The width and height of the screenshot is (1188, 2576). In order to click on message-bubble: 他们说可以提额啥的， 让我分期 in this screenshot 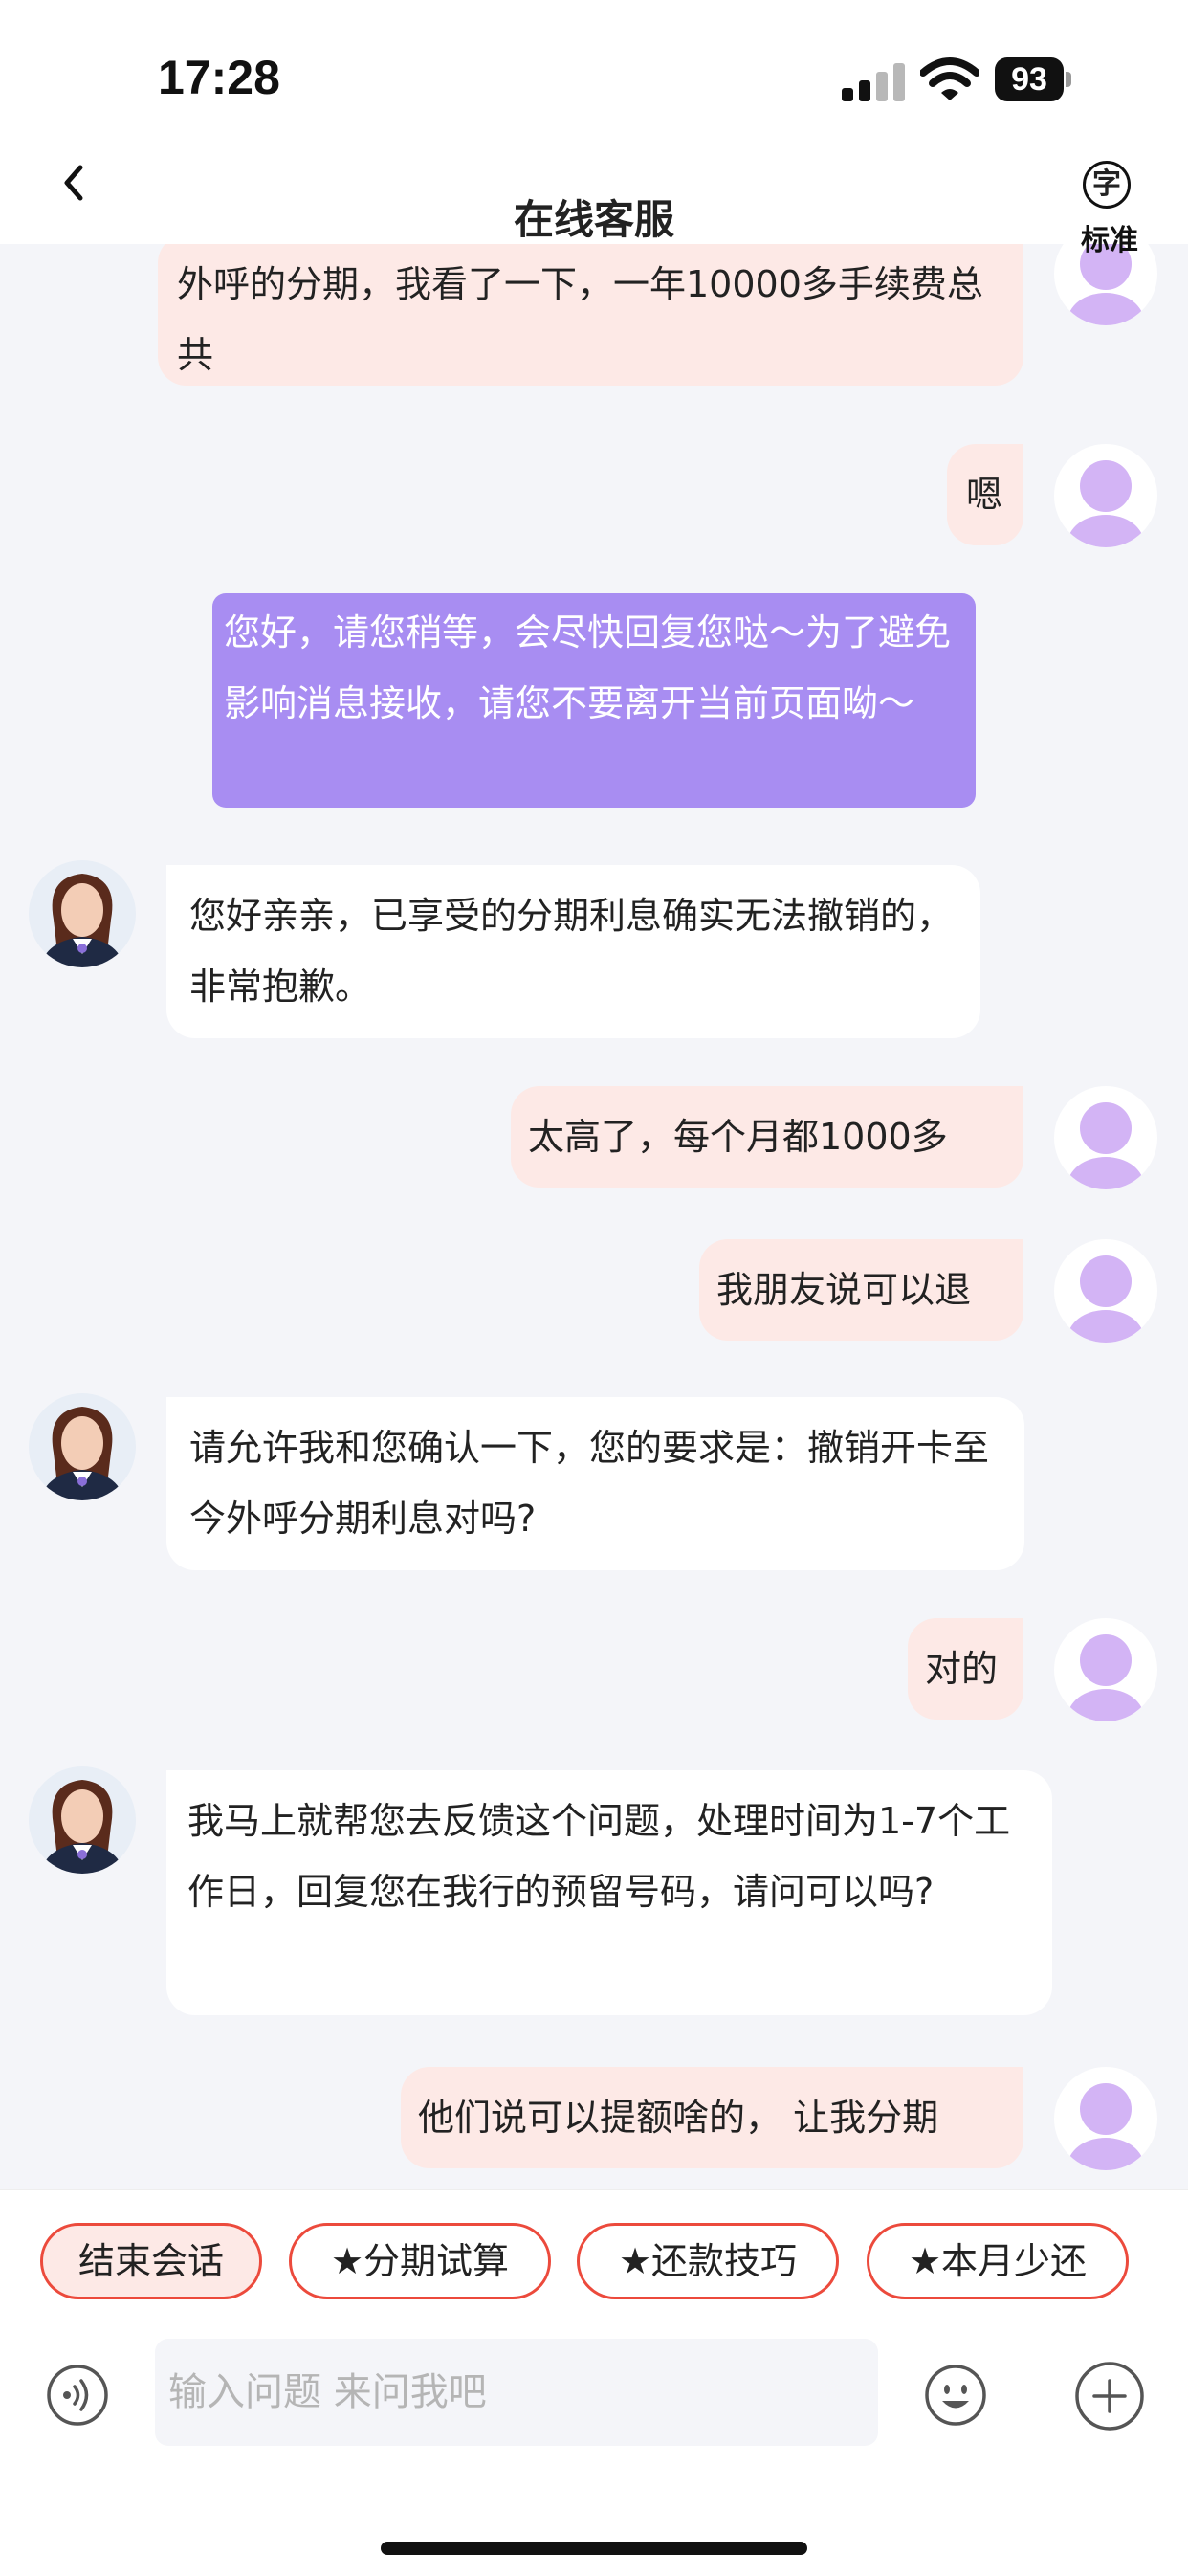, I will do `click(712, 2117)`.